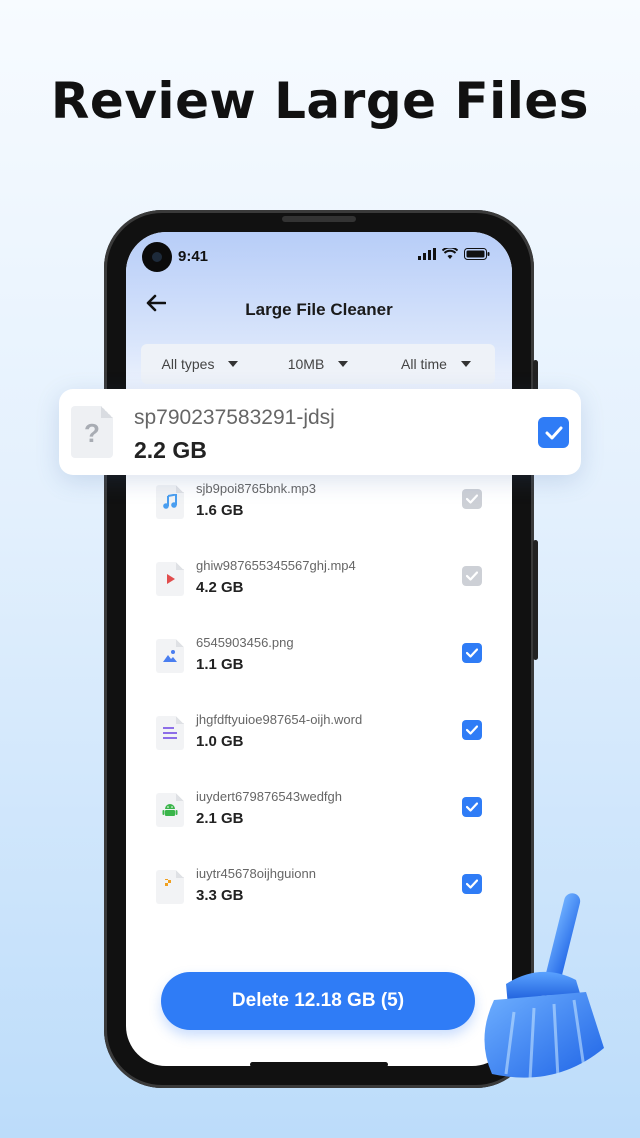  I want to click on file-size: 3.3 GB, so click(220, 895).